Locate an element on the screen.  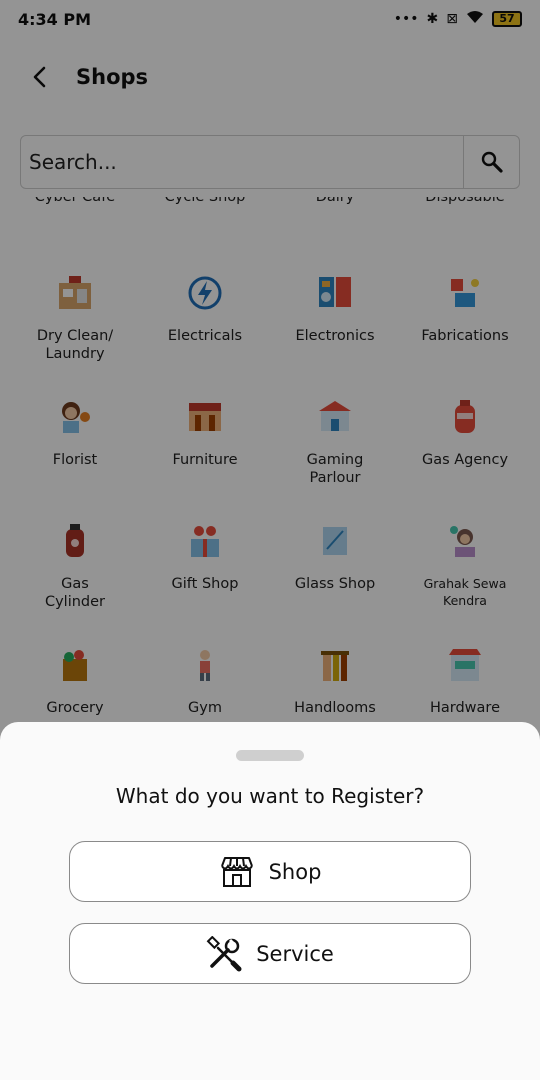
register-service-button: Service is located at coordinates (270, 953).